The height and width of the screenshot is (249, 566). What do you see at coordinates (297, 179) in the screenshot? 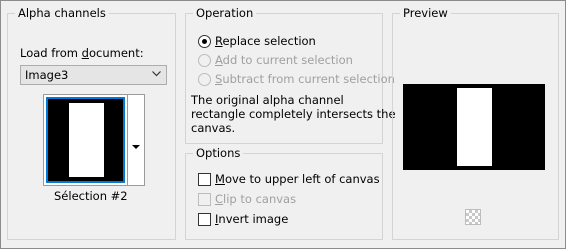
I see `move-to-upper-left-label: Move to upper left of canvas` at bounding box center [297, 179].